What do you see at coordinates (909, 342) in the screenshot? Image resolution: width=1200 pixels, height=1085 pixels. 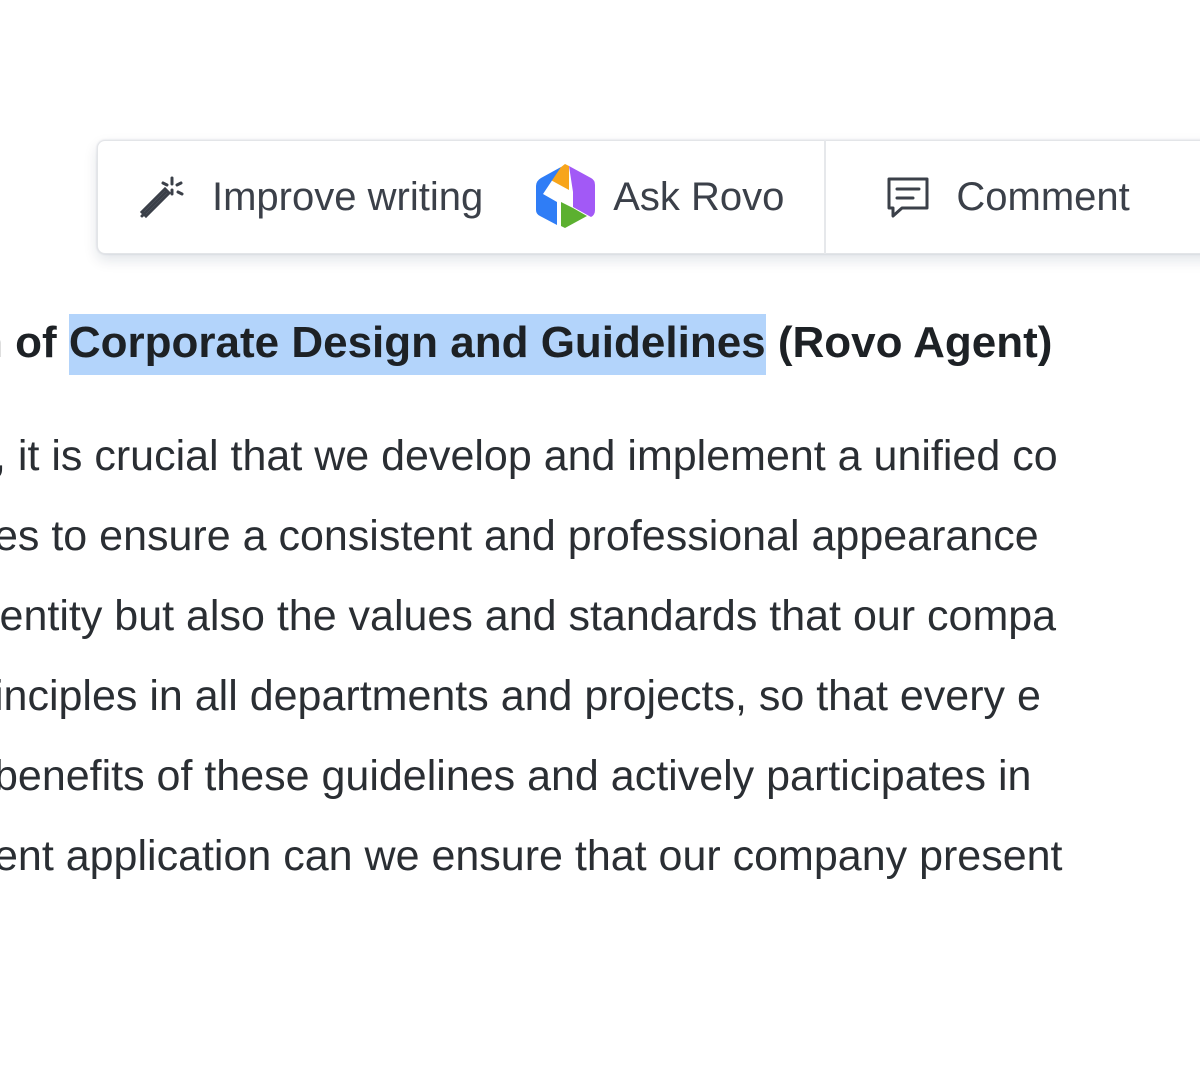 I see `heading-text-after: (Rovo Agent)` at bounding box center [909, 342].